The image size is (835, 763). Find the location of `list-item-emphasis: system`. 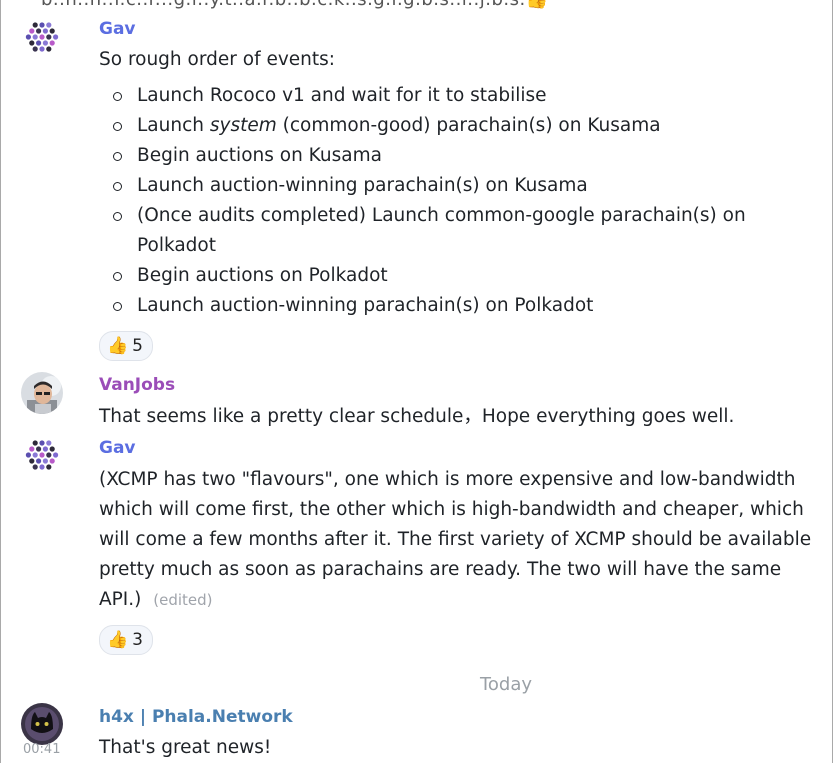

list-item-emphasis: system is located at coordinates (243, 125).